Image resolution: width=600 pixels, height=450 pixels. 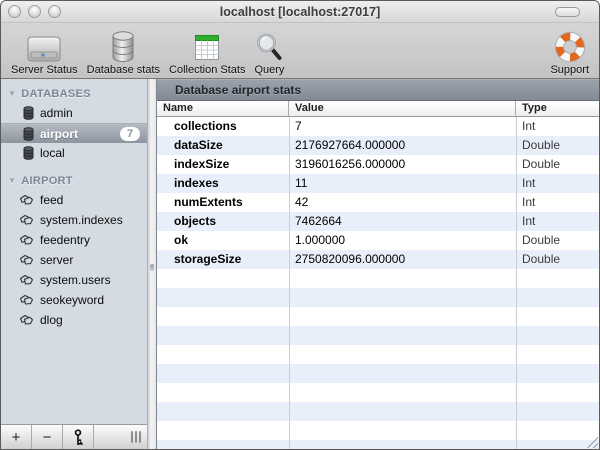 I want to click on cell-value: 42, so click(x=302, y=202).